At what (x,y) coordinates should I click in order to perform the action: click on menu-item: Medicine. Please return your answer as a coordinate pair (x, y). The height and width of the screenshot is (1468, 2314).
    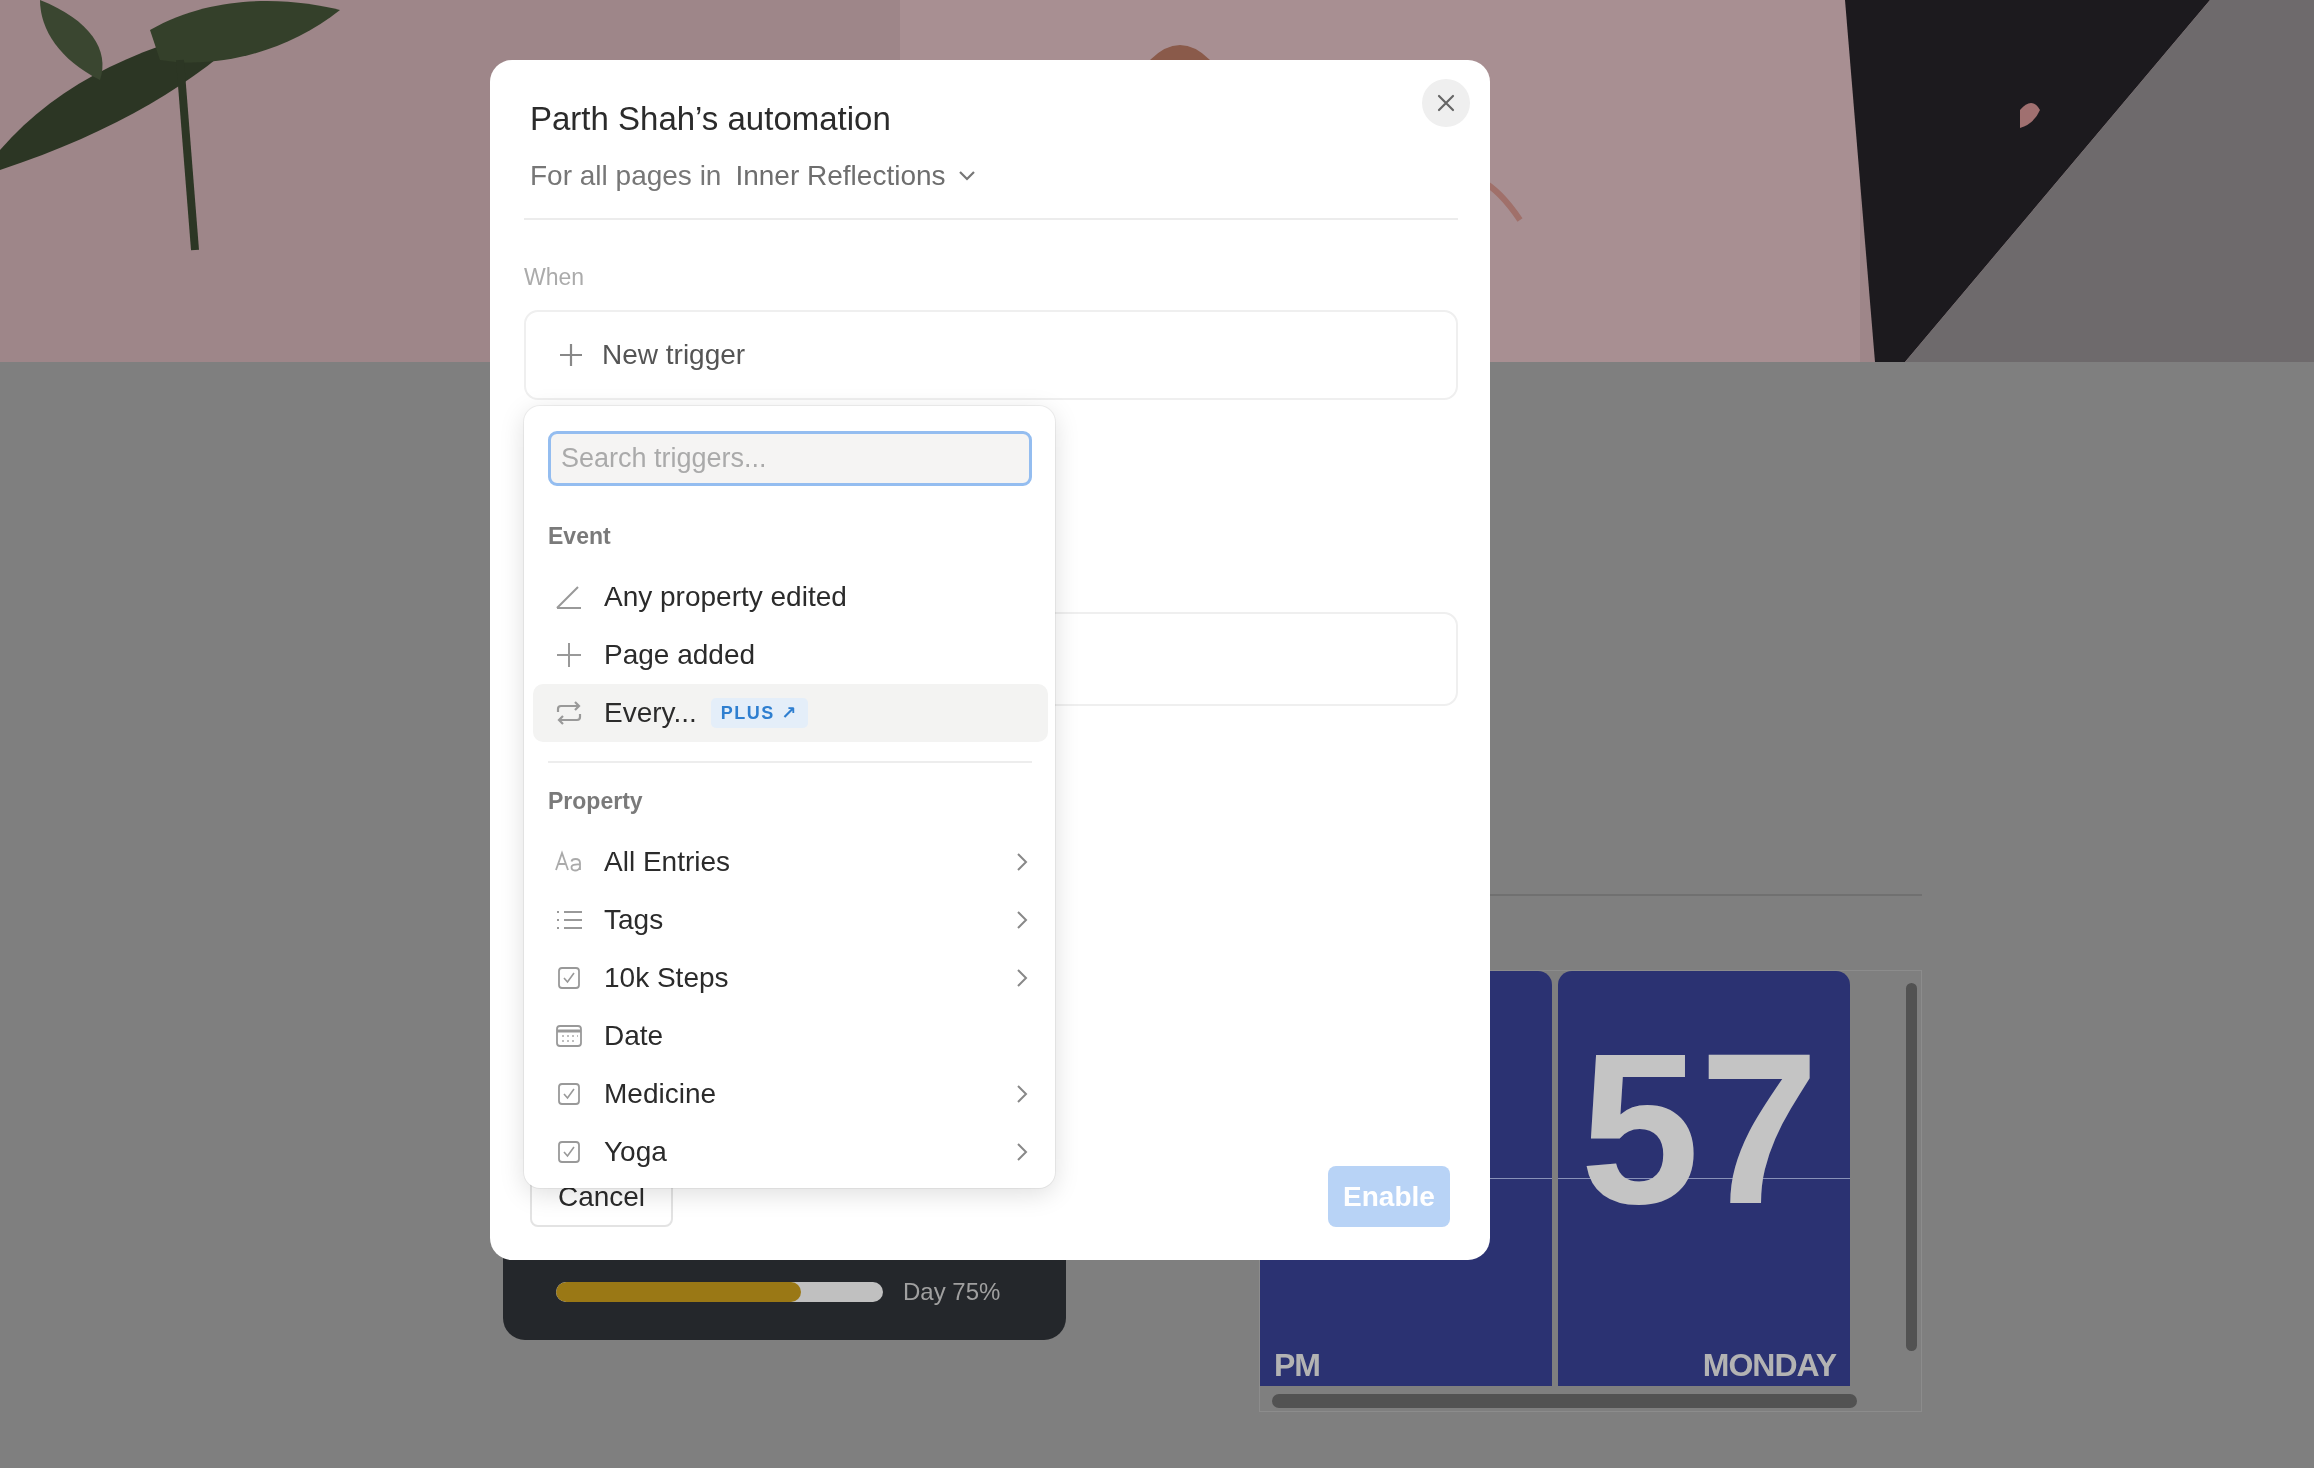
    Looking at the image, I should click on (790, 1094).